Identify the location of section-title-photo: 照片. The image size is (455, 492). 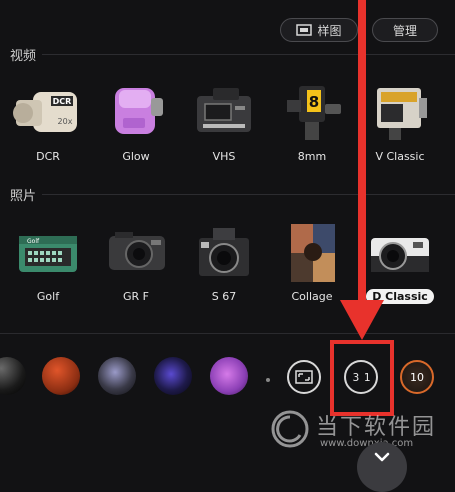
(23, 196).